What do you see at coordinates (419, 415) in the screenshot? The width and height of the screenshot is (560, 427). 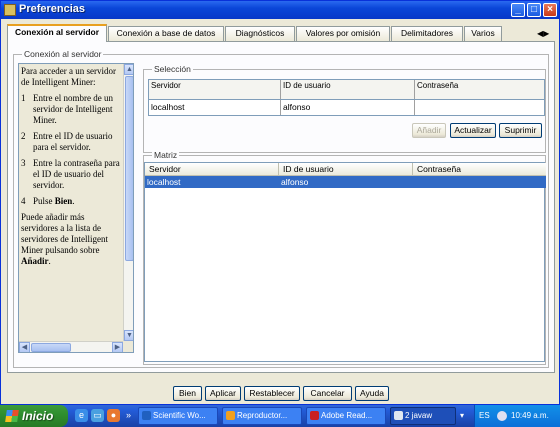 I see `task-label: 2 javaw` at bounding box center [419, 415].